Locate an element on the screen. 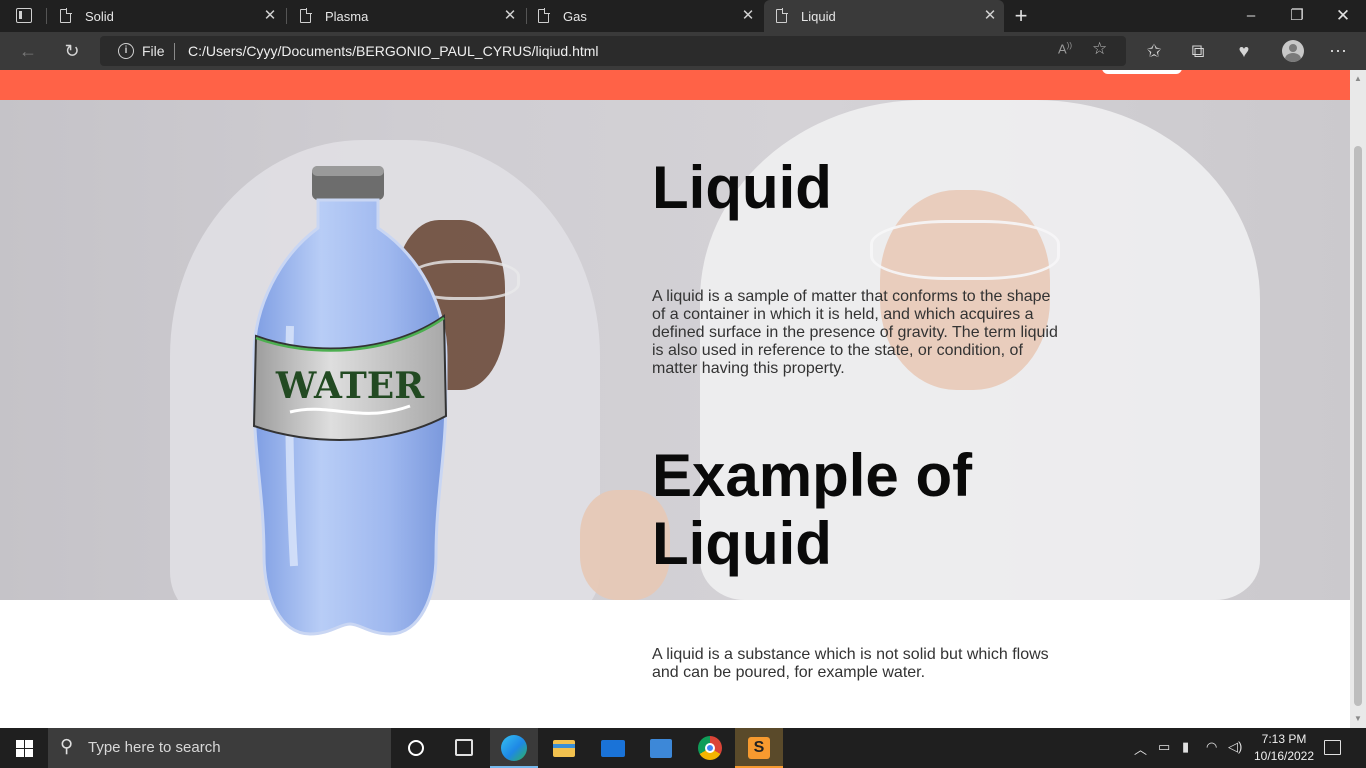  chrome-icon is located at coordinates (710, 748).